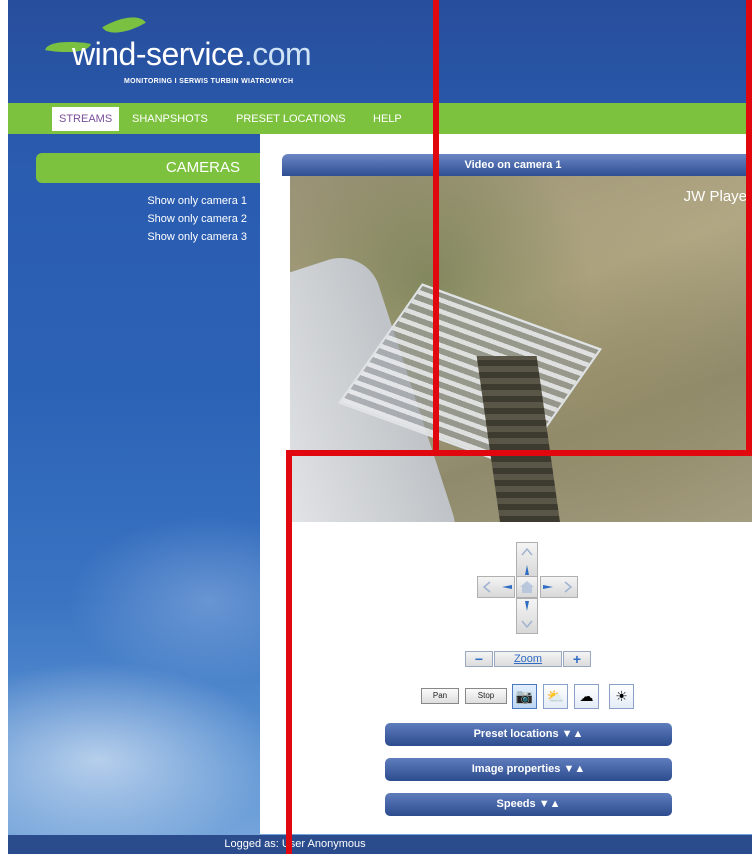 This screenshot has height=854, width=752. I want to click on video-title-bar: Video on camera 1, so click(517, 165).